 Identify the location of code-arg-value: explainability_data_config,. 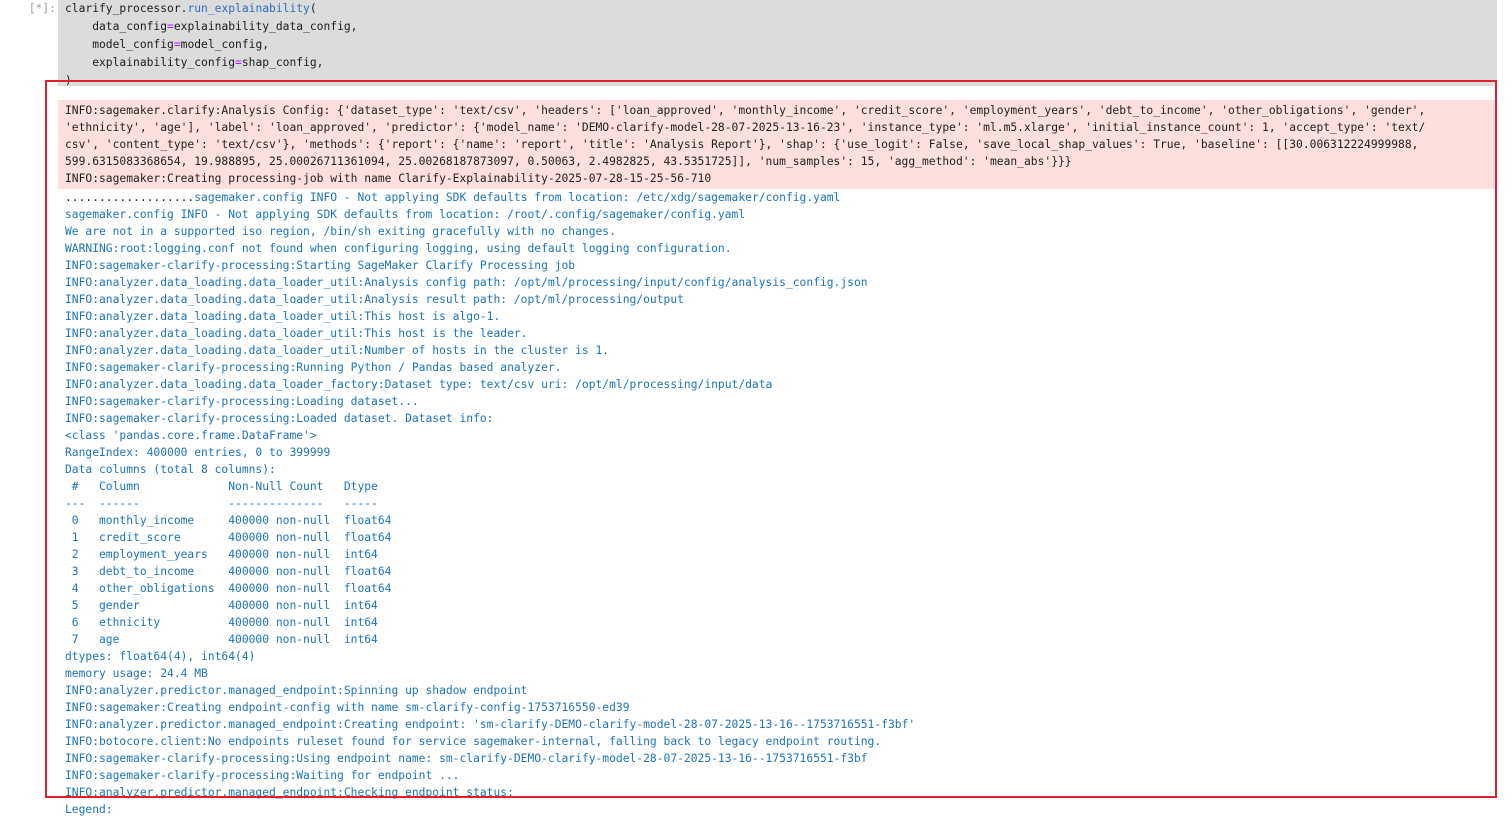
(265, 26).